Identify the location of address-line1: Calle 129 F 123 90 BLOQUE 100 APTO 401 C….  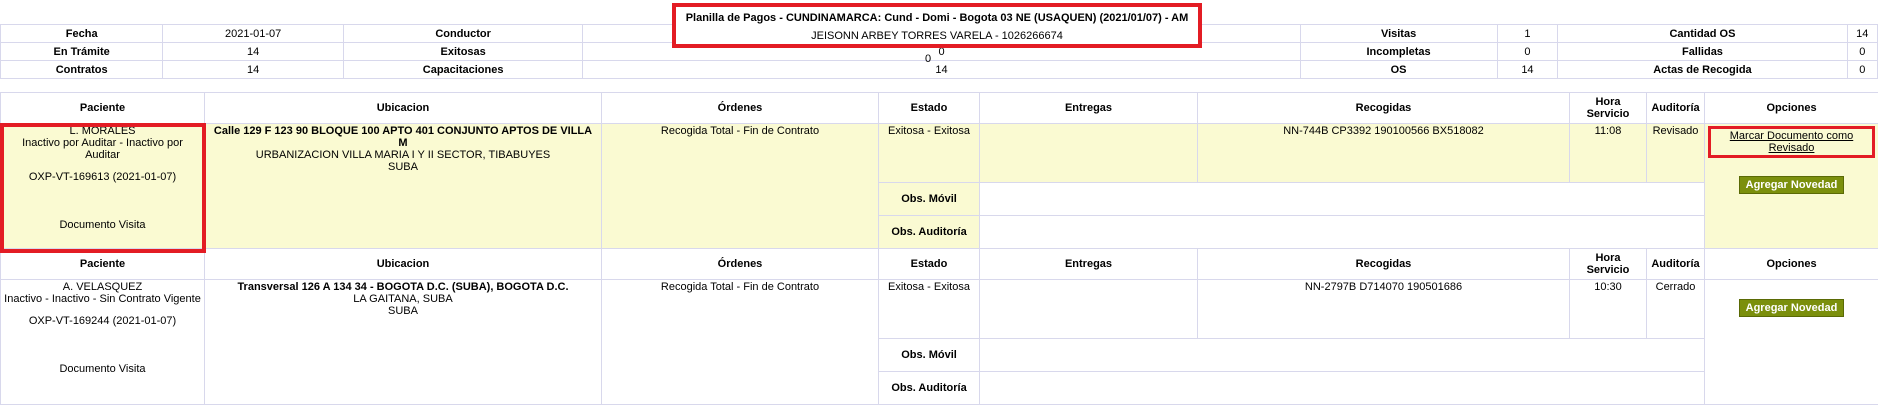
(403, 137).